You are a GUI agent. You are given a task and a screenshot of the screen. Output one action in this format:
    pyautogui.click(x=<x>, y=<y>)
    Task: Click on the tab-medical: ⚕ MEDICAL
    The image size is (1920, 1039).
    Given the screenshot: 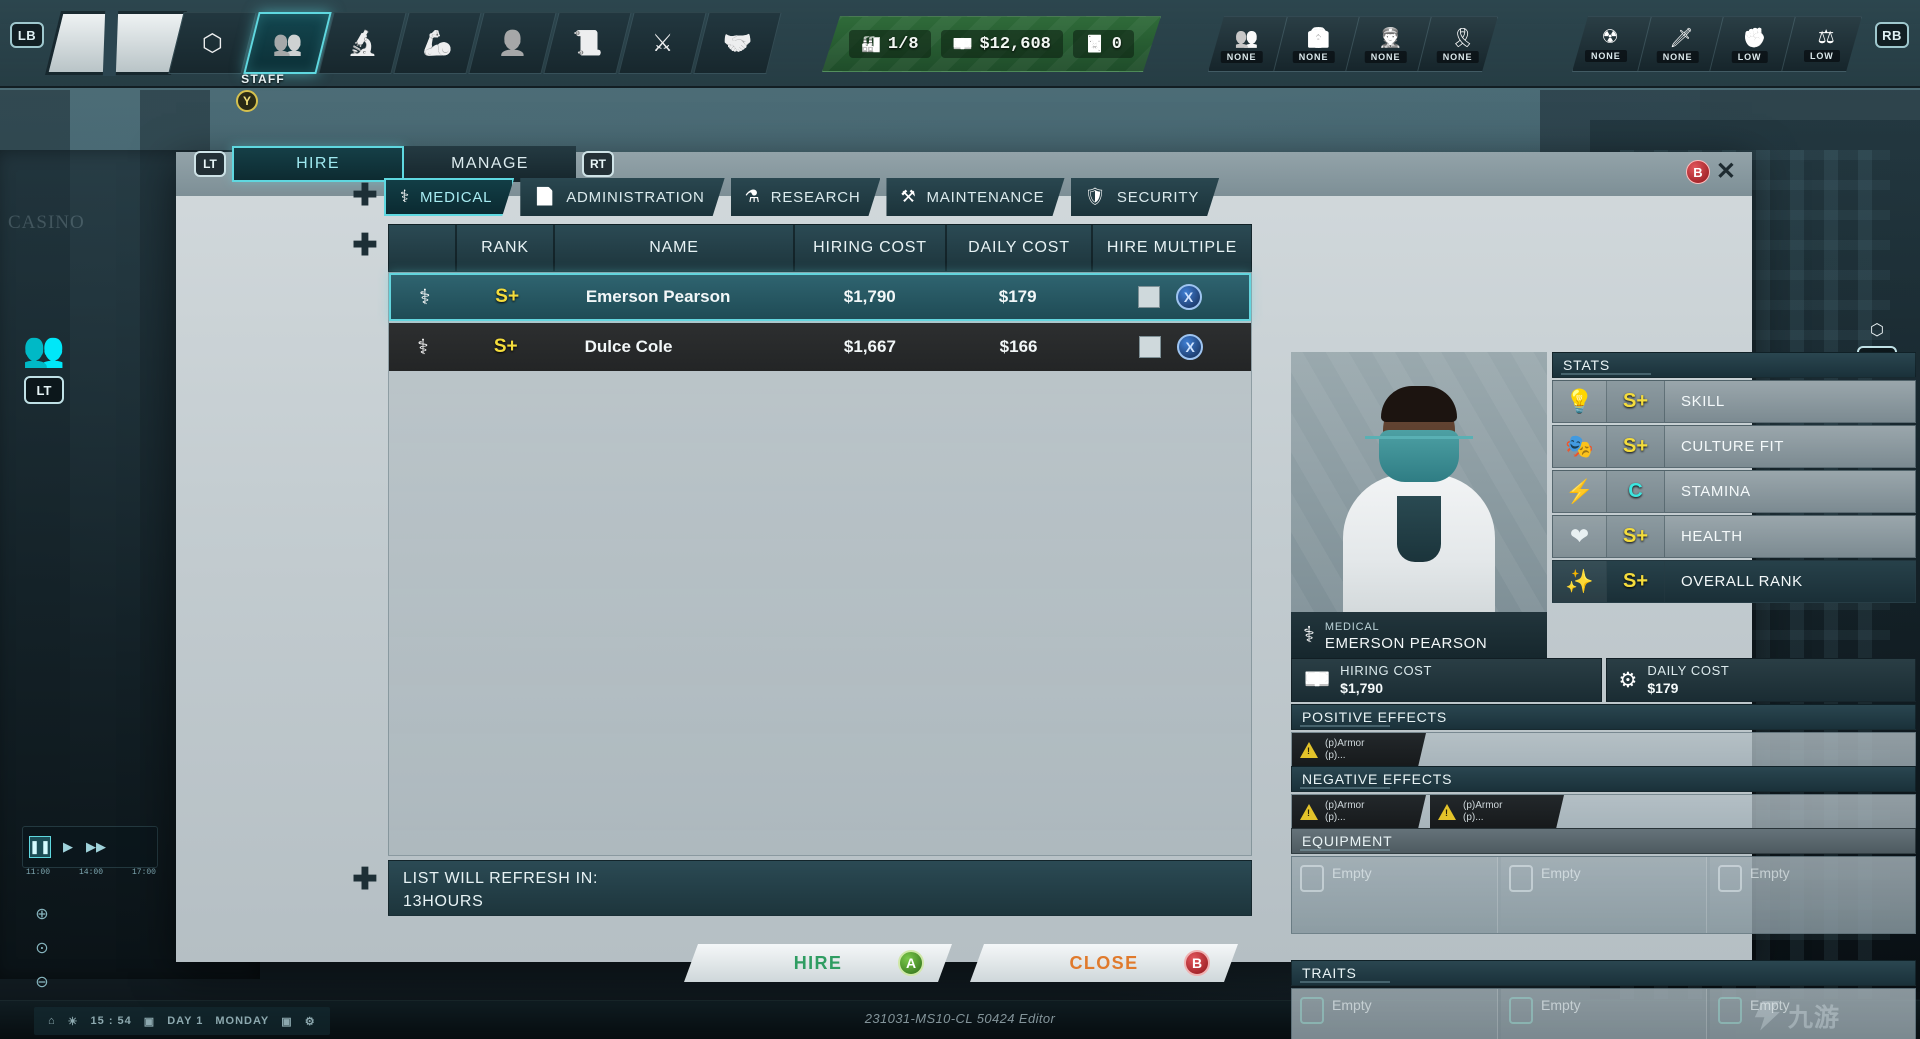 What is the action you would take?
    pyautogui.click(x=449, y=197)
    